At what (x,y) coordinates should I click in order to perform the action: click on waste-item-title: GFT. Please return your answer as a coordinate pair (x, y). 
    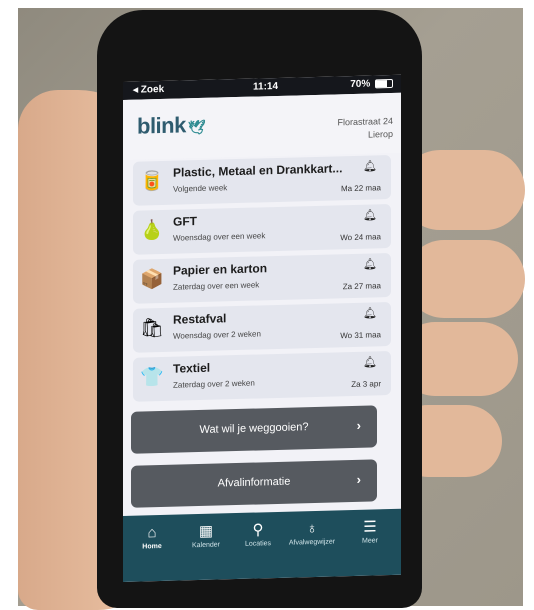
    Looking at the image, I should click on (185, 221).